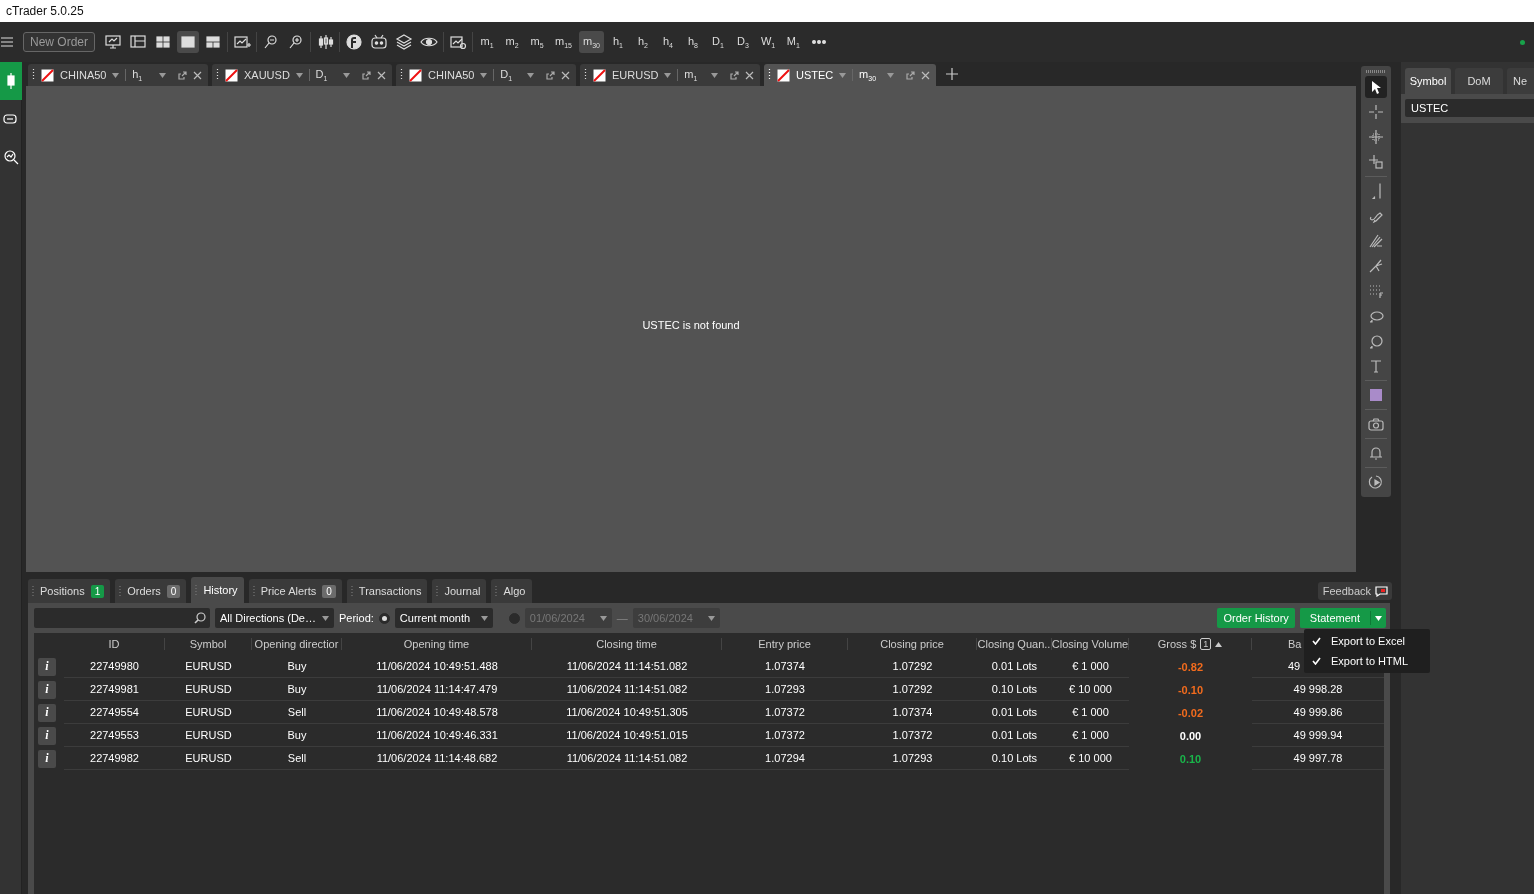  Describe the element at coordinates (1520, 81) in the screenshot. I see `panel-tab: Ne` at that location.